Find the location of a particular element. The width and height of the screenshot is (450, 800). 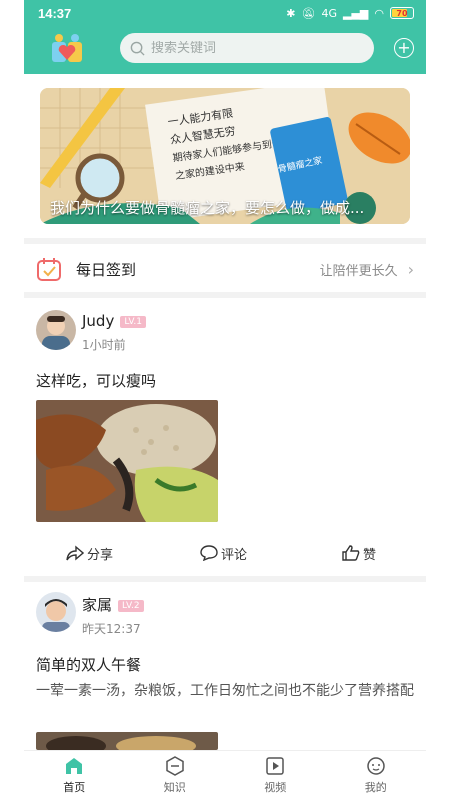

post-title: 简单的双人午餐 is located at coordinates (89, 665).